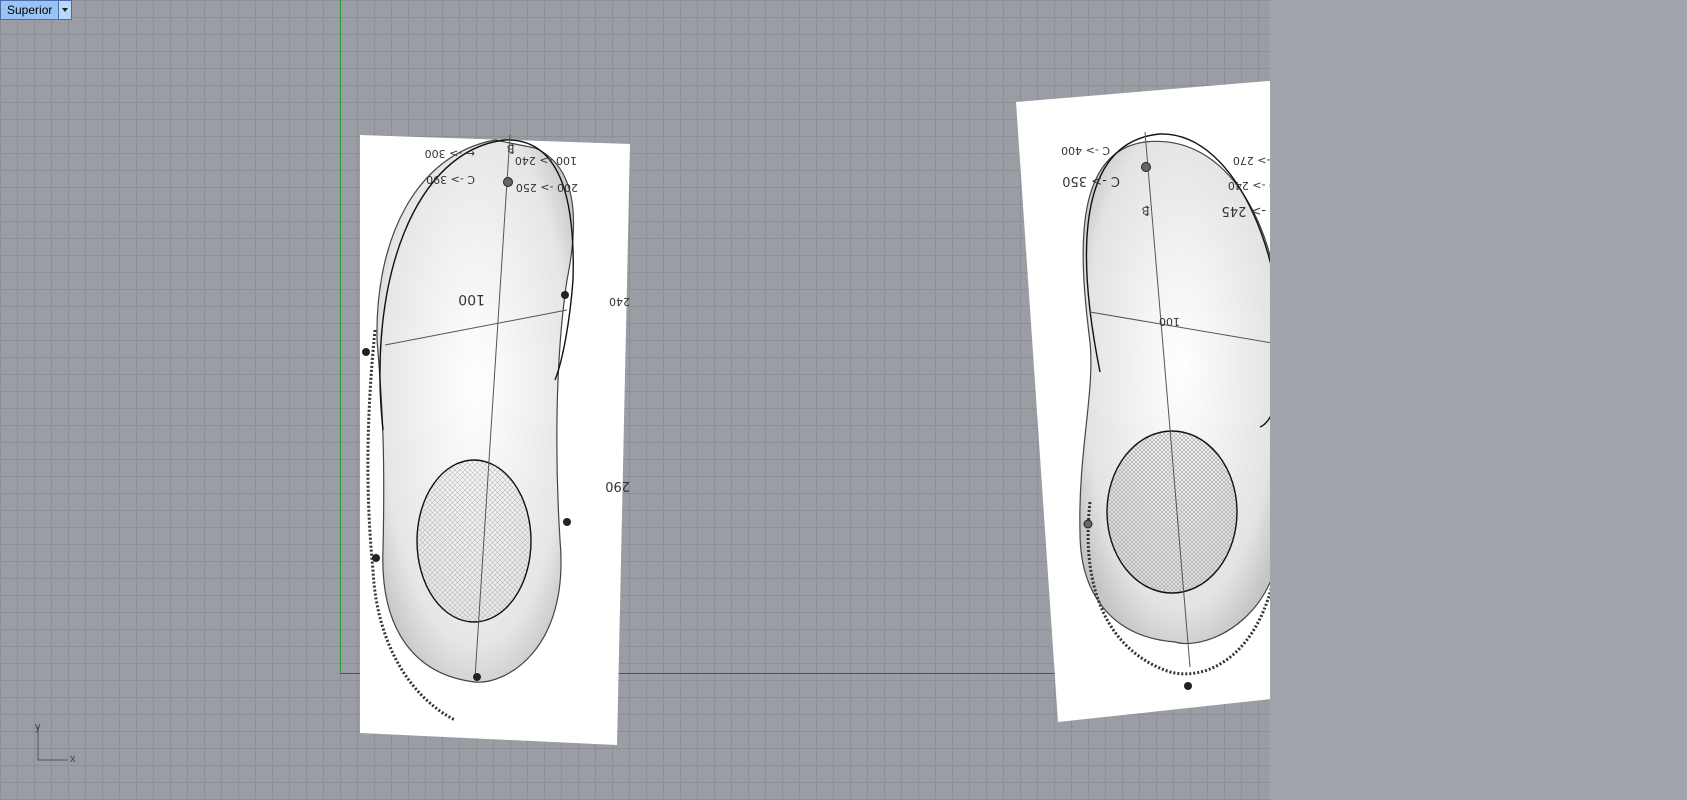  What do you see at coordinates (1251, 160) in the screenshot?
I see `note-text: 100 -> 270` at bounding box center [1251, 160].